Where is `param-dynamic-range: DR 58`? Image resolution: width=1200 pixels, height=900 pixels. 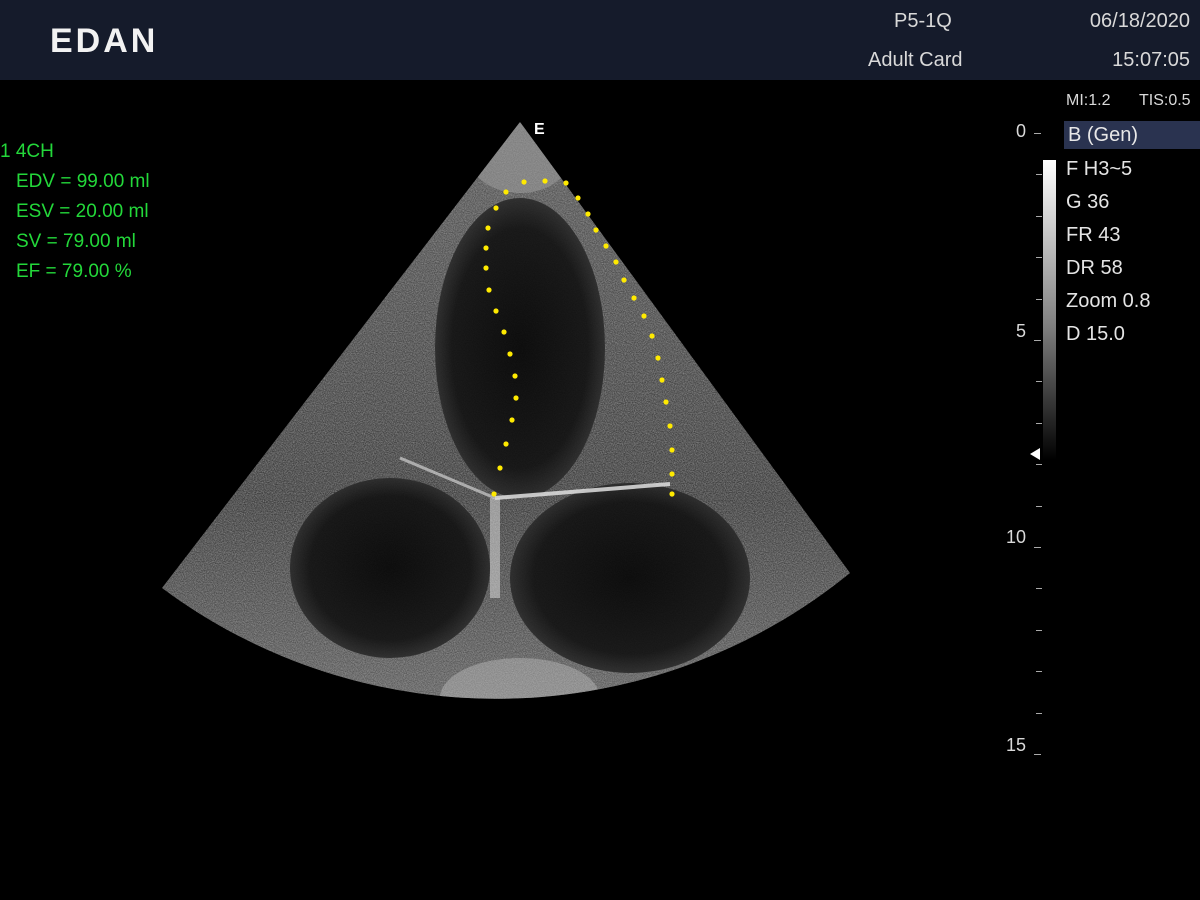 param-dynamic-range: DR 58 is located at coordinates (1108, 271).